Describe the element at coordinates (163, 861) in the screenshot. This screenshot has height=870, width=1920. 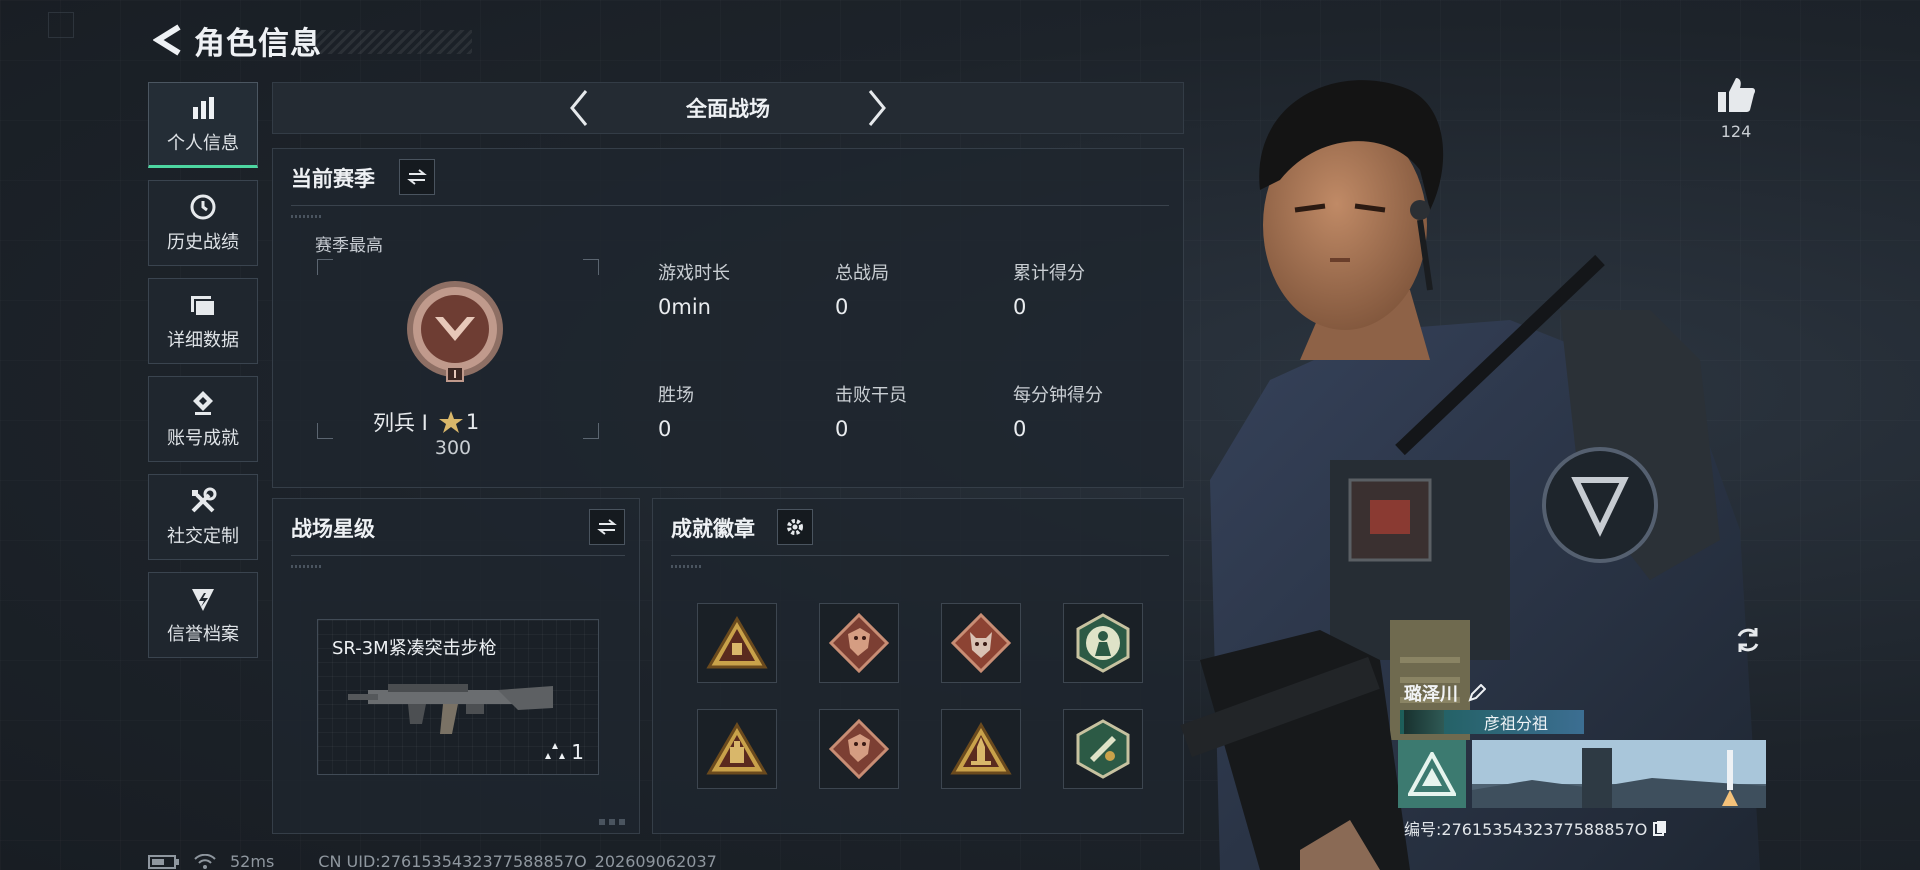
I see `battery-icon` at that location.